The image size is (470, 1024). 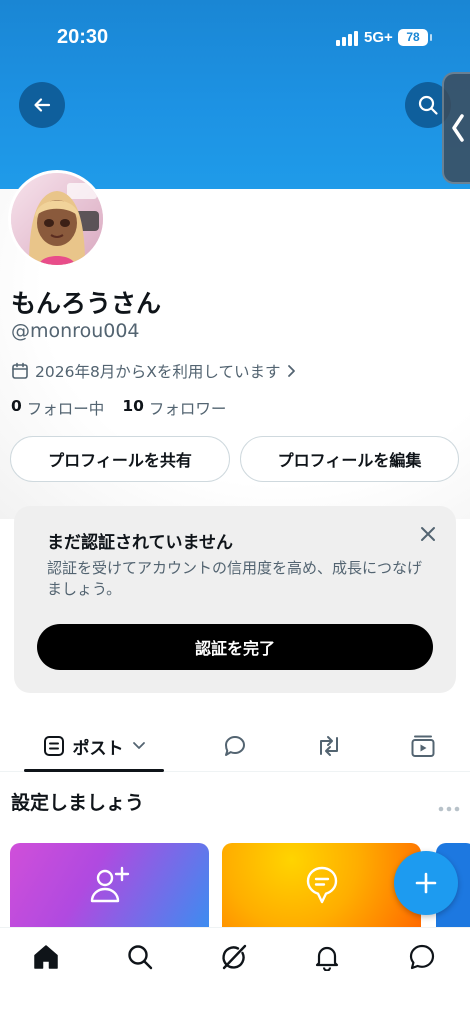 I want to click on verification-text: 認証を受けてアカウントの信用度を高め、成長につなげましょう。, so click(x=235, y=578).